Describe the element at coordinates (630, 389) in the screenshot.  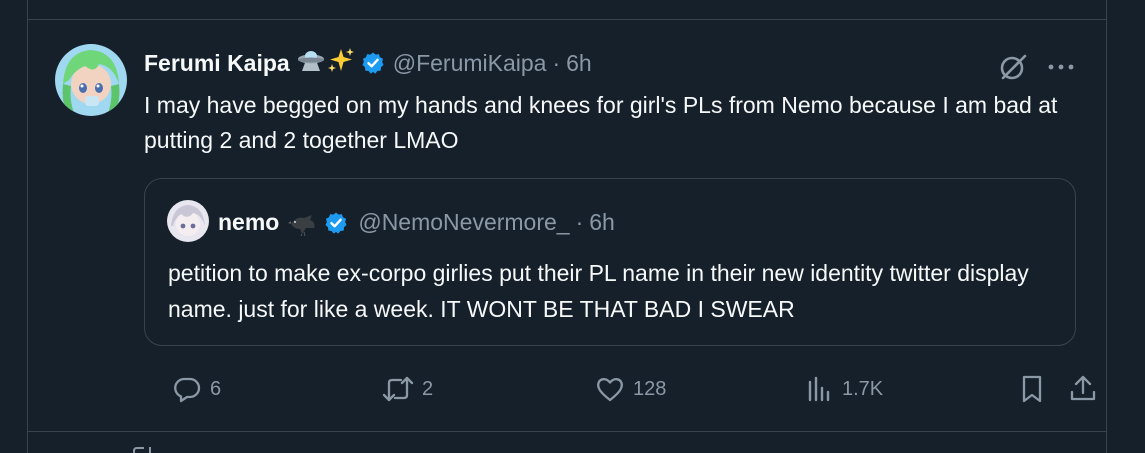
I see `like-button: 128` at that location.